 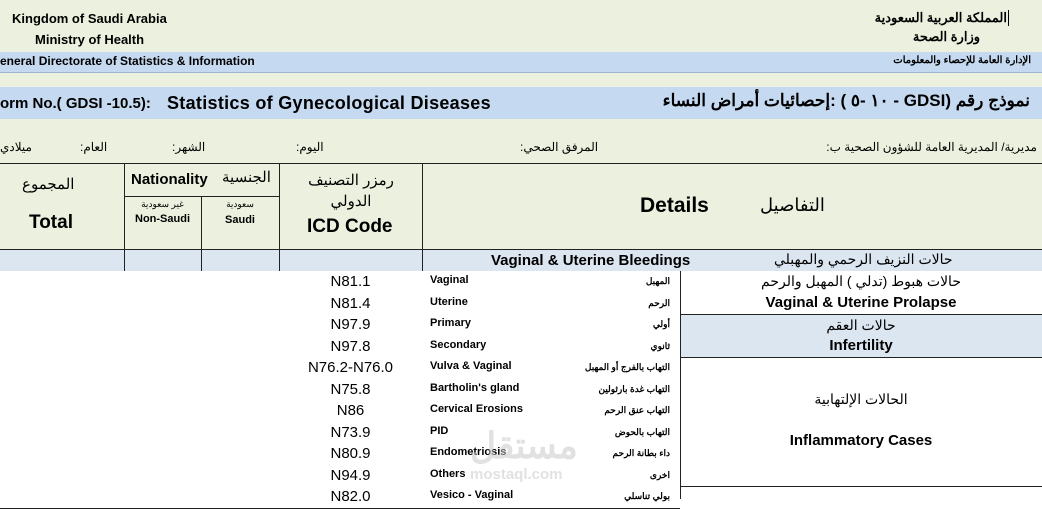 What do you see at coordinates (450, 323) in the screenshot?
I see `detail-en: Primary` at bounding box center [450, 323].